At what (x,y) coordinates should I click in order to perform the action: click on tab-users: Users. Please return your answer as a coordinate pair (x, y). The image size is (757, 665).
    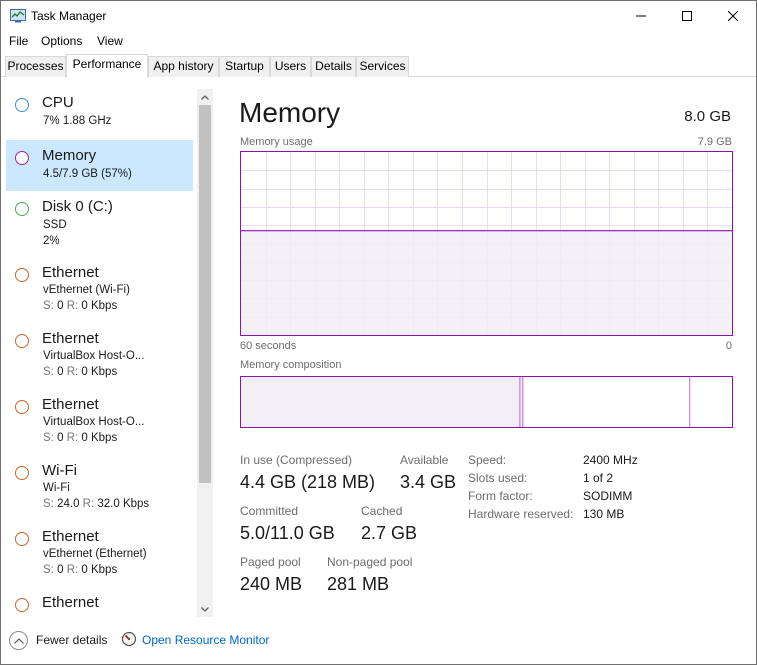
    Looking at the image, I should click on (290, 66).